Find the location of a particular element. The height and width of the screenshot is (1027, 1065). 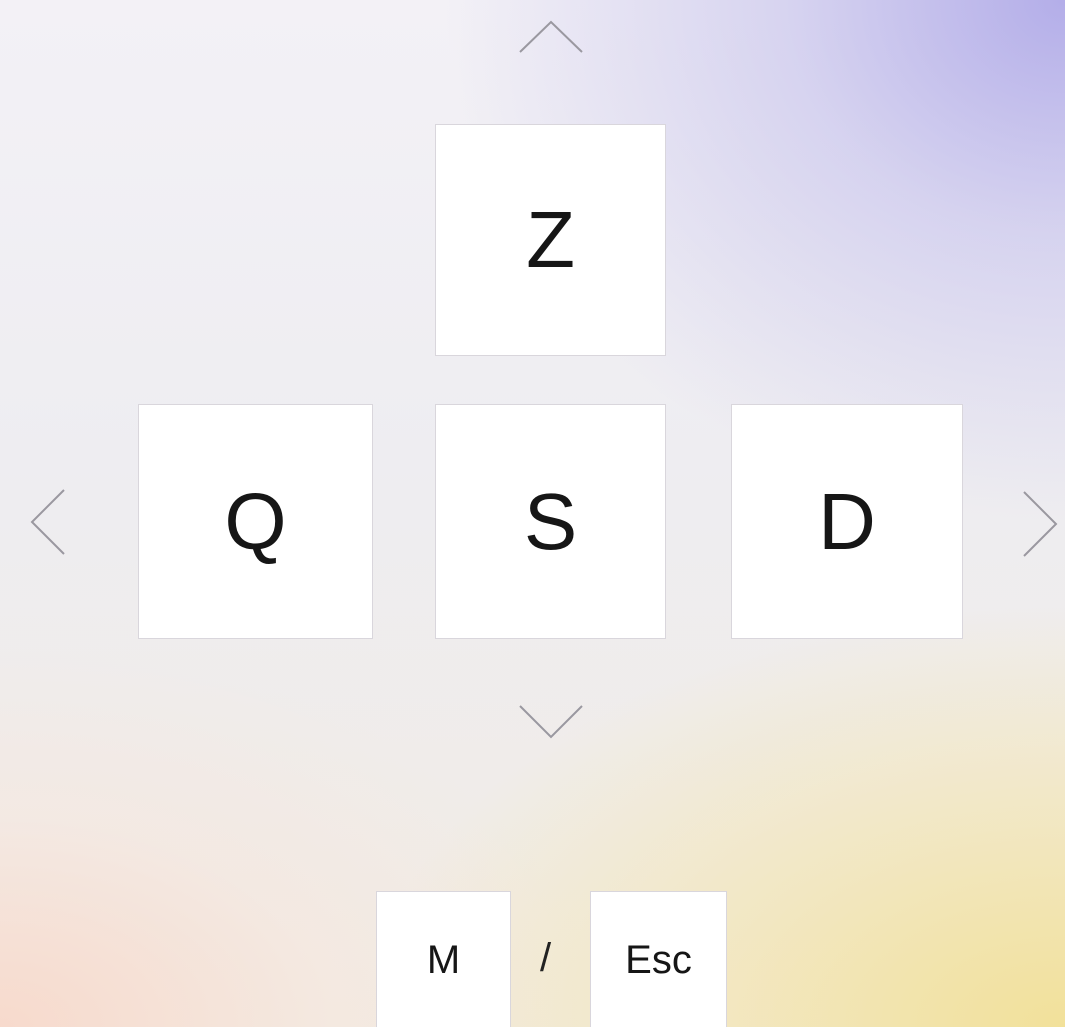

key-down-label: S is located at coordinates (550, 521).